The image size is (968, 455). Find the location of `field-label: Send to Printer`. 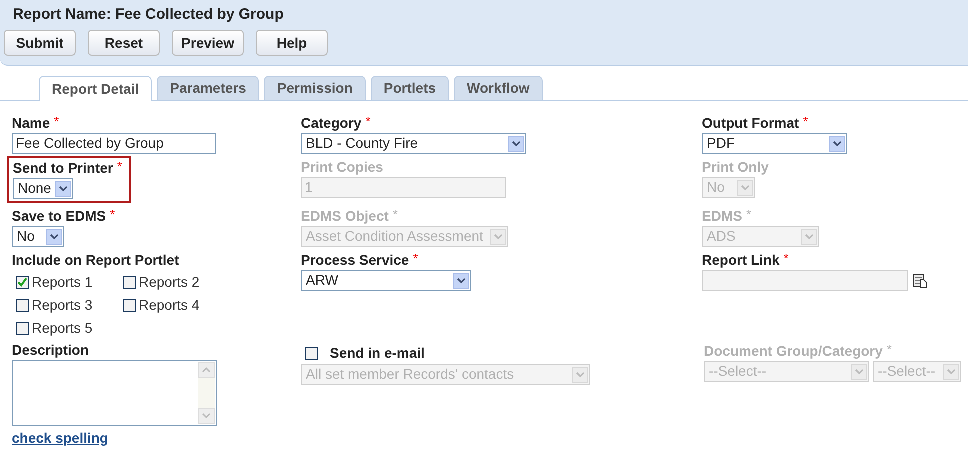

field-label: Send to Printer is located at coordinates (63, 168).